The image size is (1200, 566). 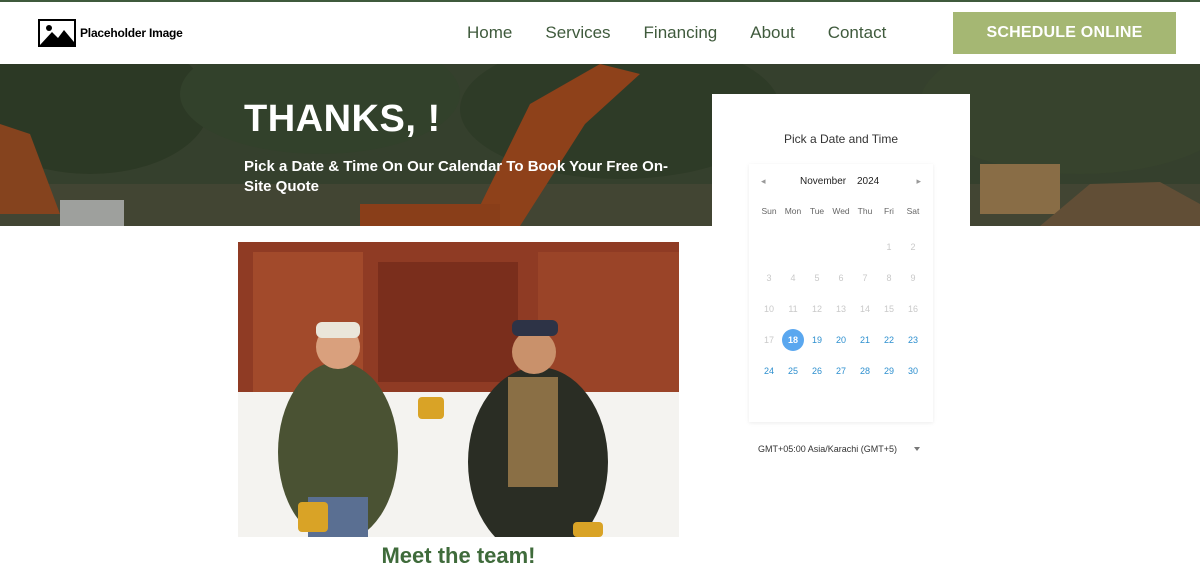 I want to click on calendar-day: 6, so click(x=841, y=278).